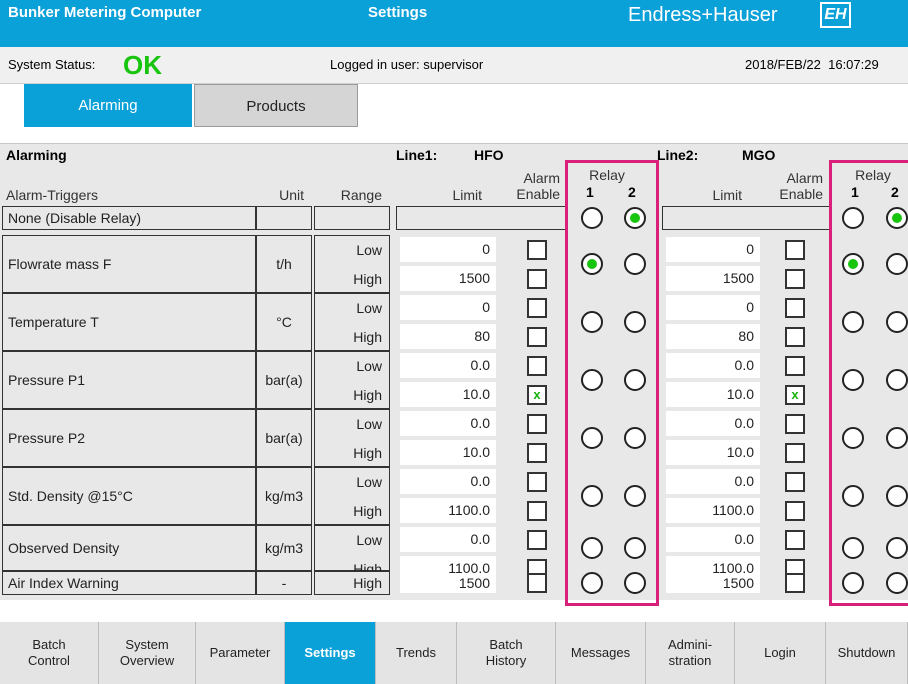  What do you see at coordinates (284, 583) in the screenshot?
I see `unit-value: -` at bounding box center [284, 583].